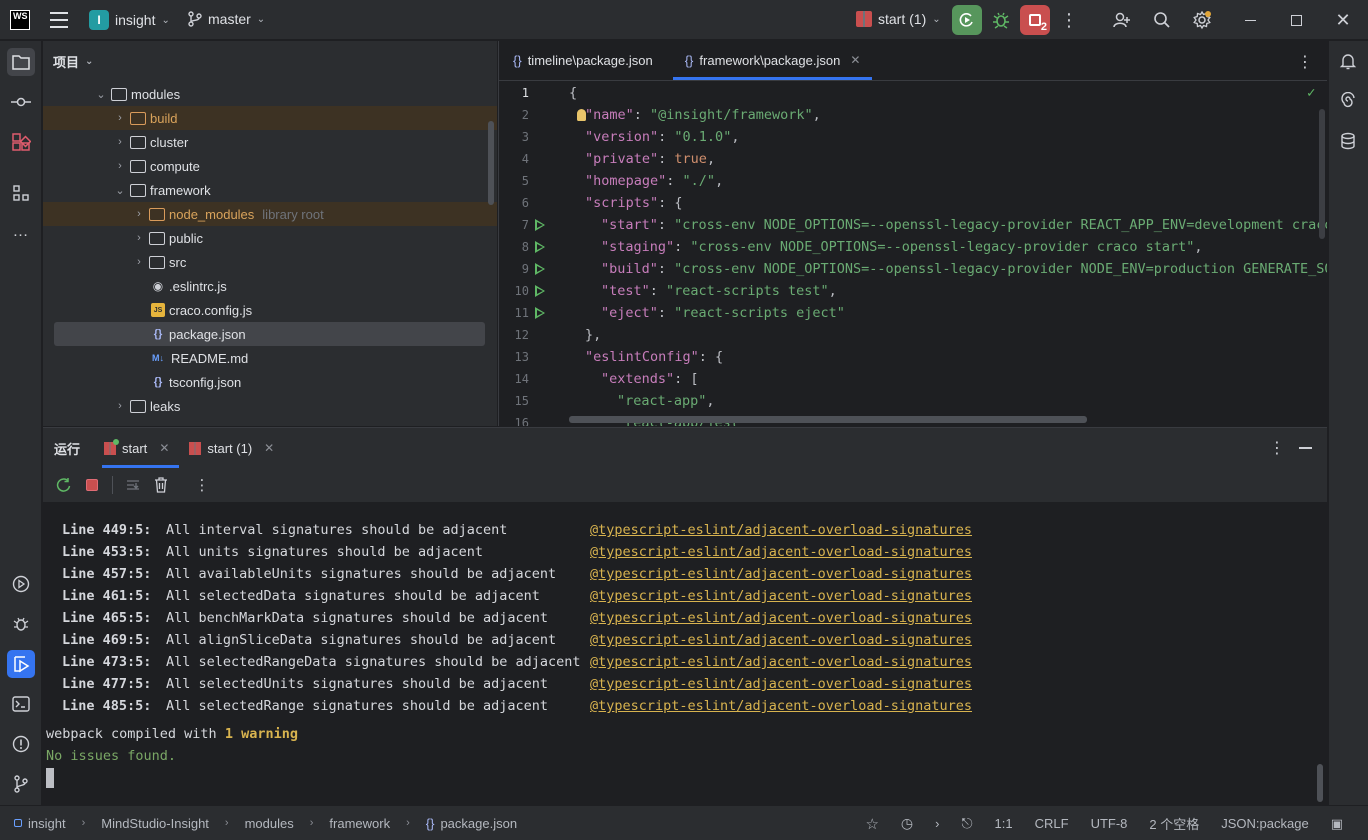 Image resolution: width=1368 pixels, height=840 pixels. What do you see at coordinates (478, 823) in the screenshot?
I see `breadcrumb-item: package.json` at bounding box center [478, 823].